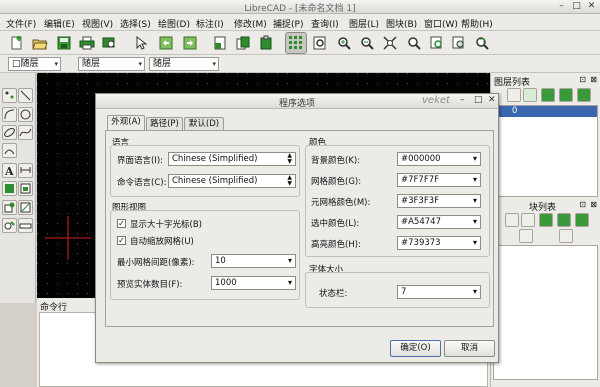  Describe the element at coordinates (296, 43) in the screenshot. I see `grid-toggle-icon` at that location.